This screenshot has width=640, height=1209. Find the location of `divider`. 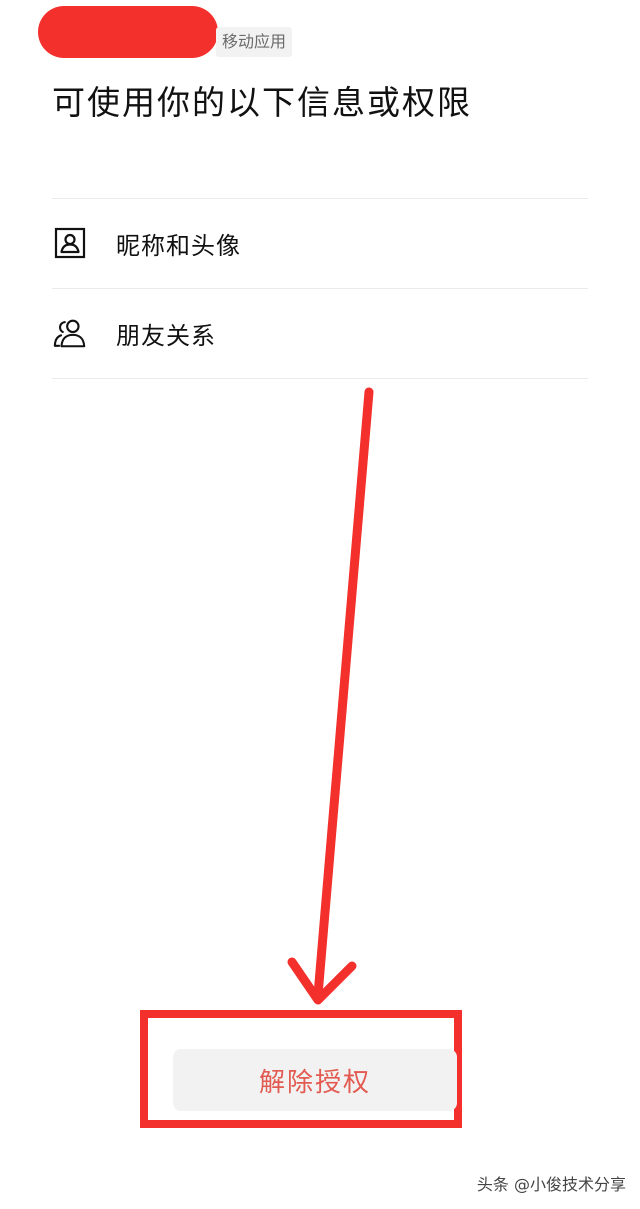

divider is located at coordinates (320, 378).